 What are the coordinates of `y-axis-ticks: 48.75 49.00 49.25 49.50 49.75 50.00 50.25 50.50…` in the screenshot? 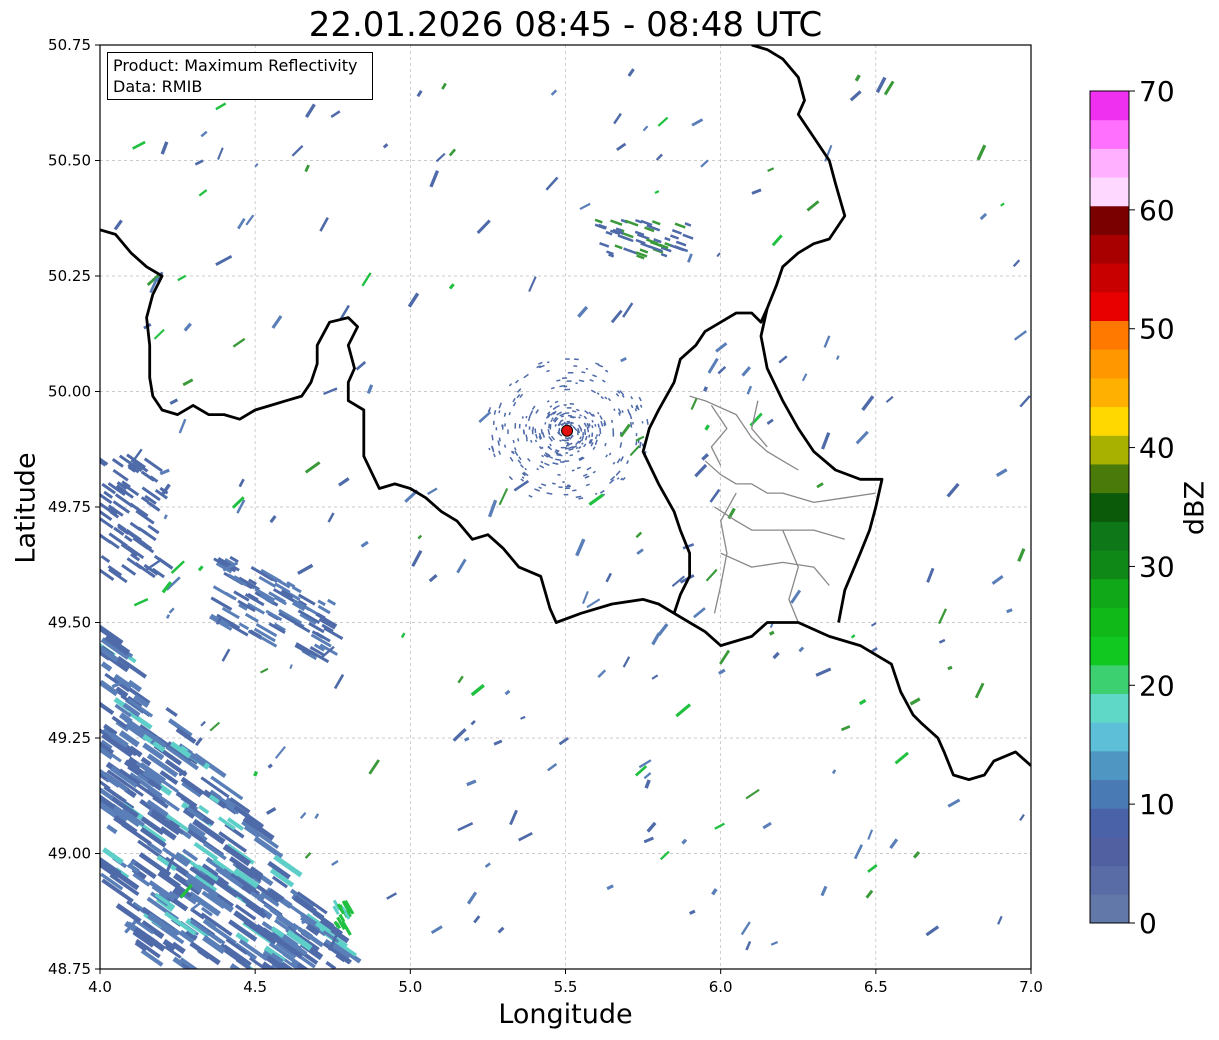 It's located at (74, 507).